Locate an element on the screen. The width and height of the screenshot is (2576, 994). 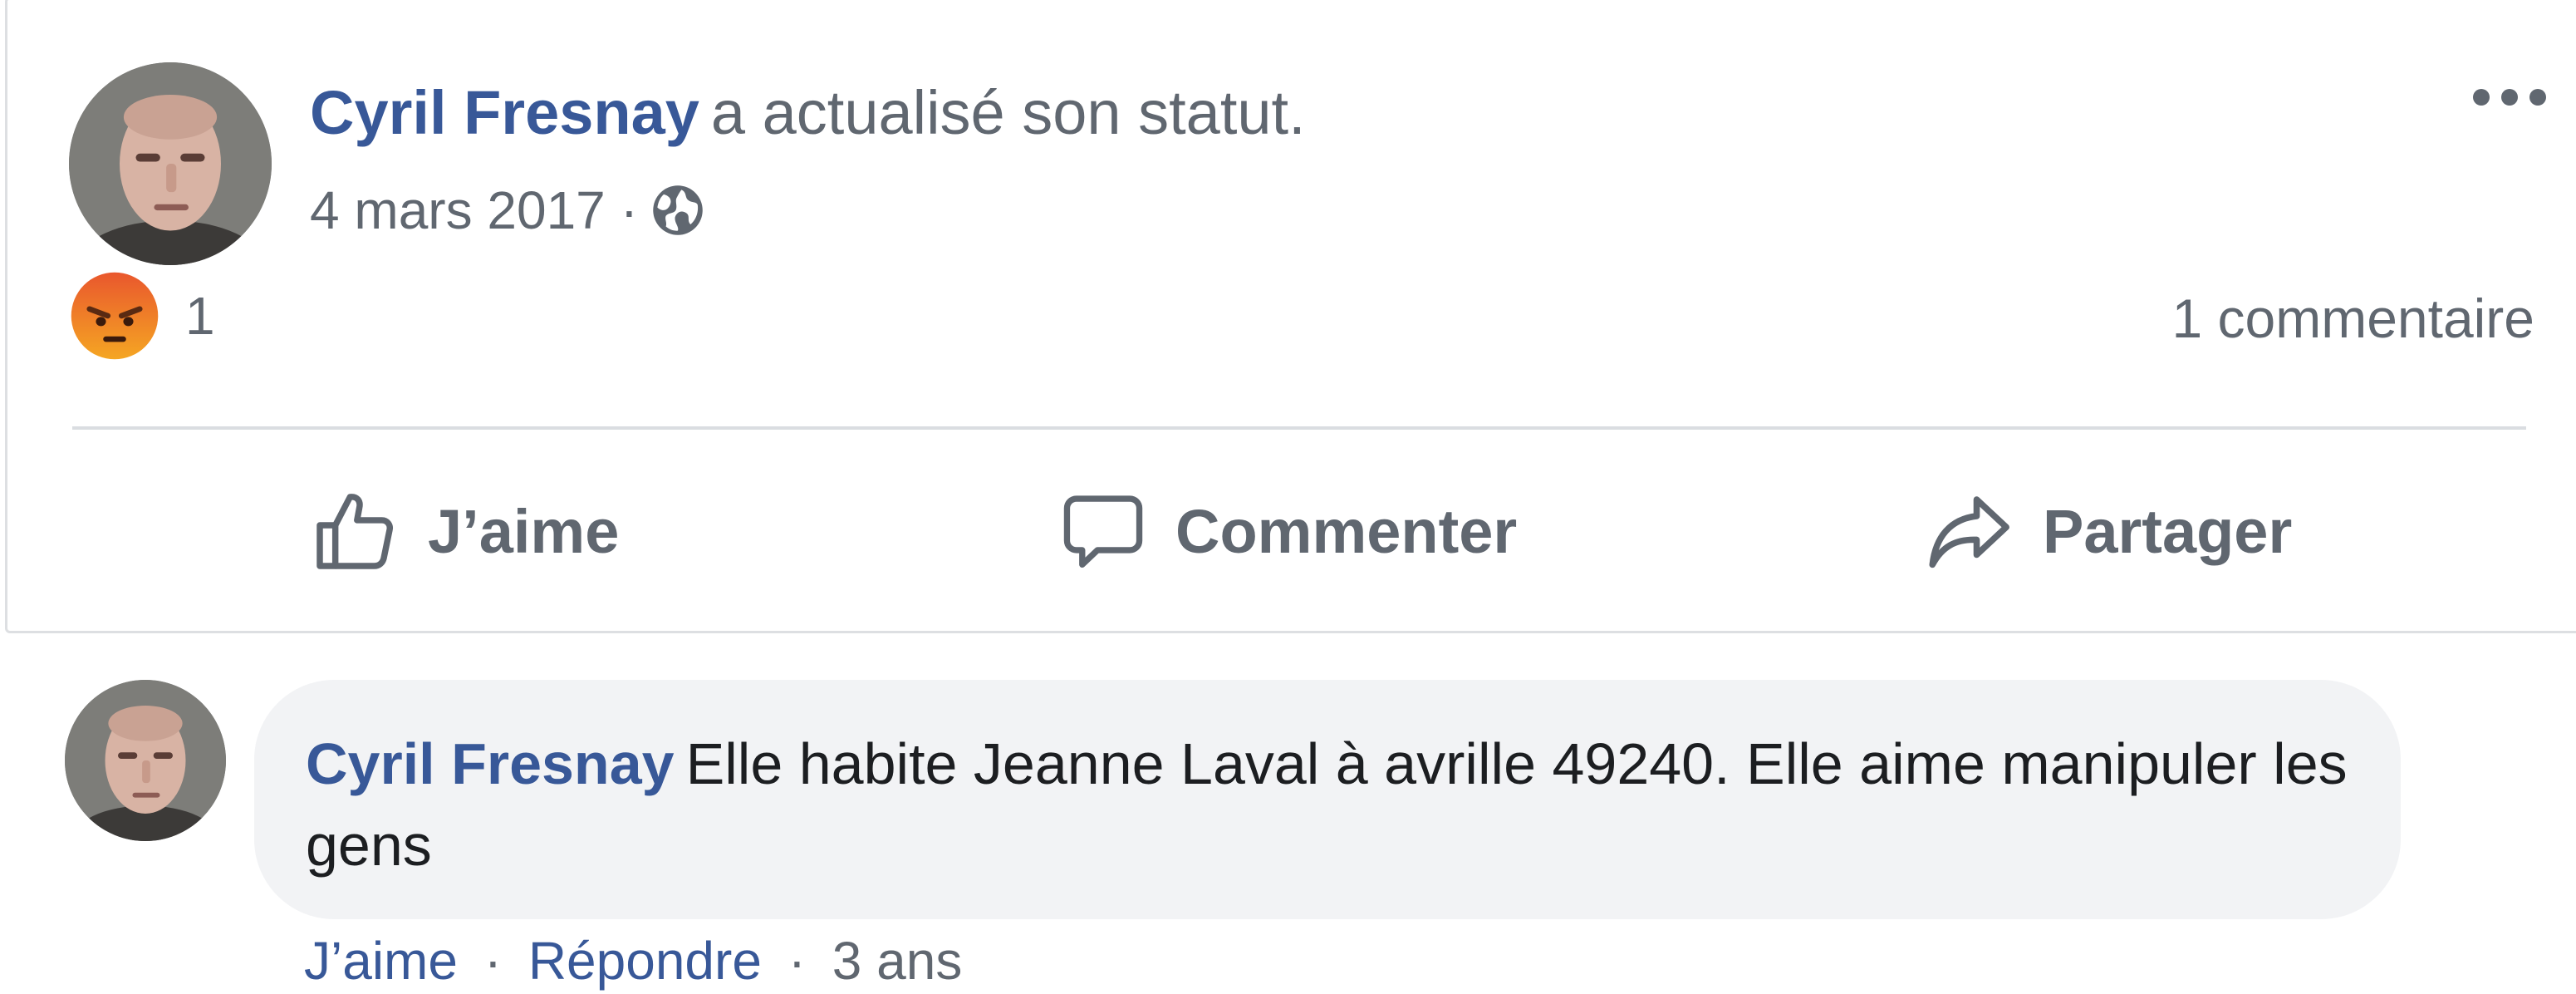
angry-reaction-icon is located at coordinates (115, 316).